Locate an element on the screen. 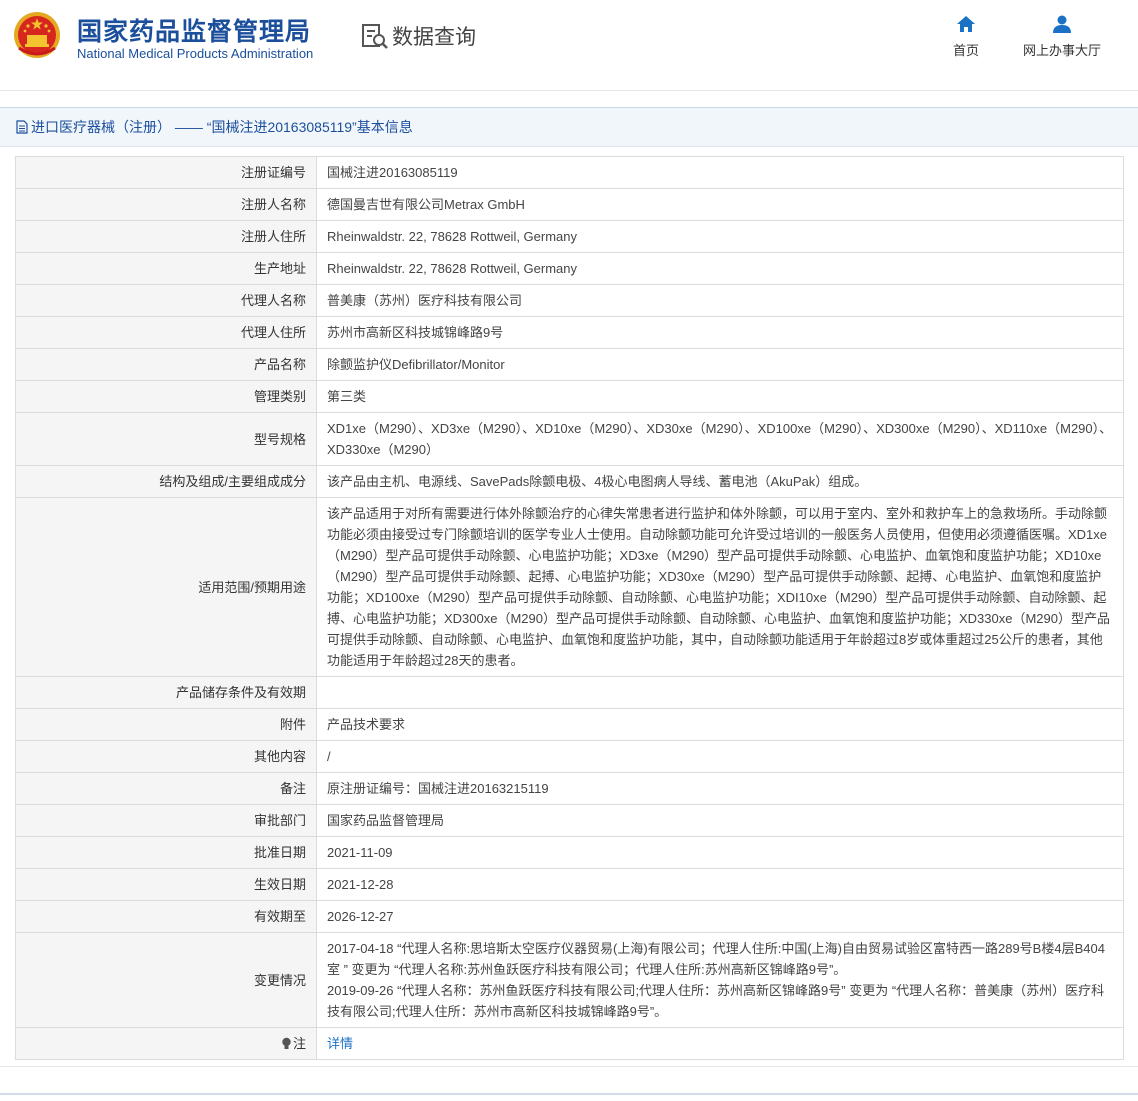 Image resolution: width=1138 pixels, height=1101 pixels. row-label: 结构及组成/主要组成成分 is located at coordinates (166, 481).